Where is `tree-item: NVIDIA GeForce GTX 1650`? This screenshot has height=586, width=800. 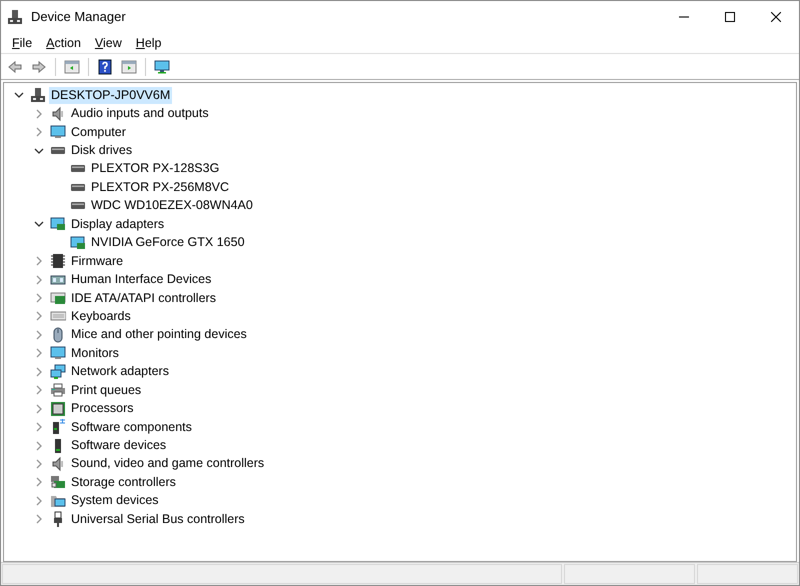 tree-item: NVIDIA GeForce GTX 1650 is located at coordinates (168, 243).